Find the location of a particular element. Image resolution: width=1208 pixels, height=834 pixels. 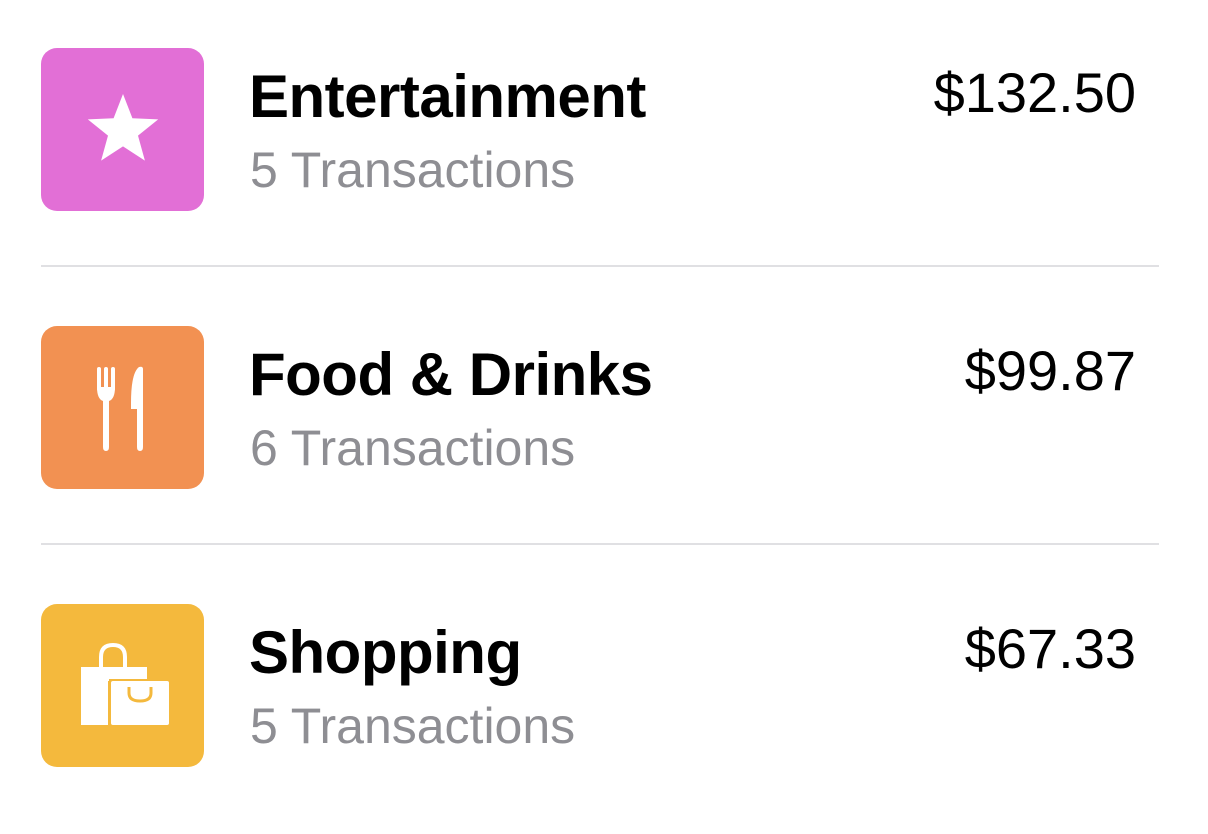

category-name: Entertainment is located at coordinates (447, 96).